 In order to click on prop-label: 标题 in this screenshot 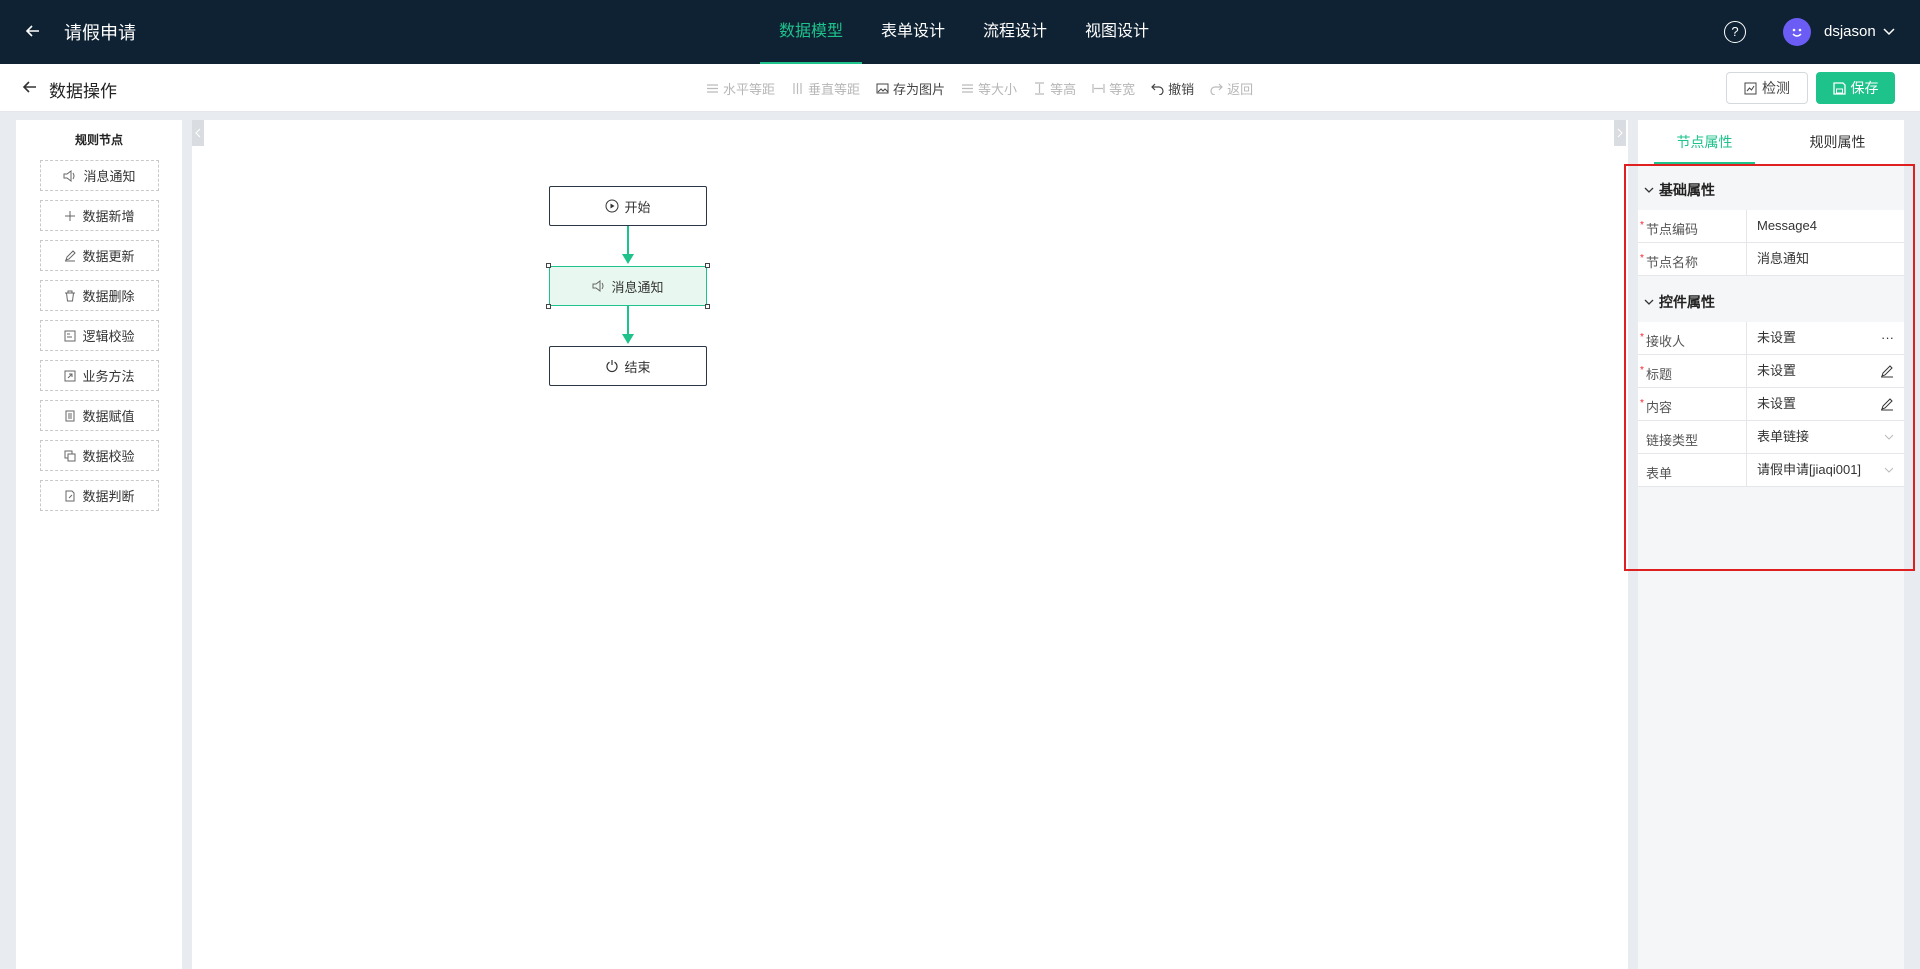, I will do `click(1659, 374)`.